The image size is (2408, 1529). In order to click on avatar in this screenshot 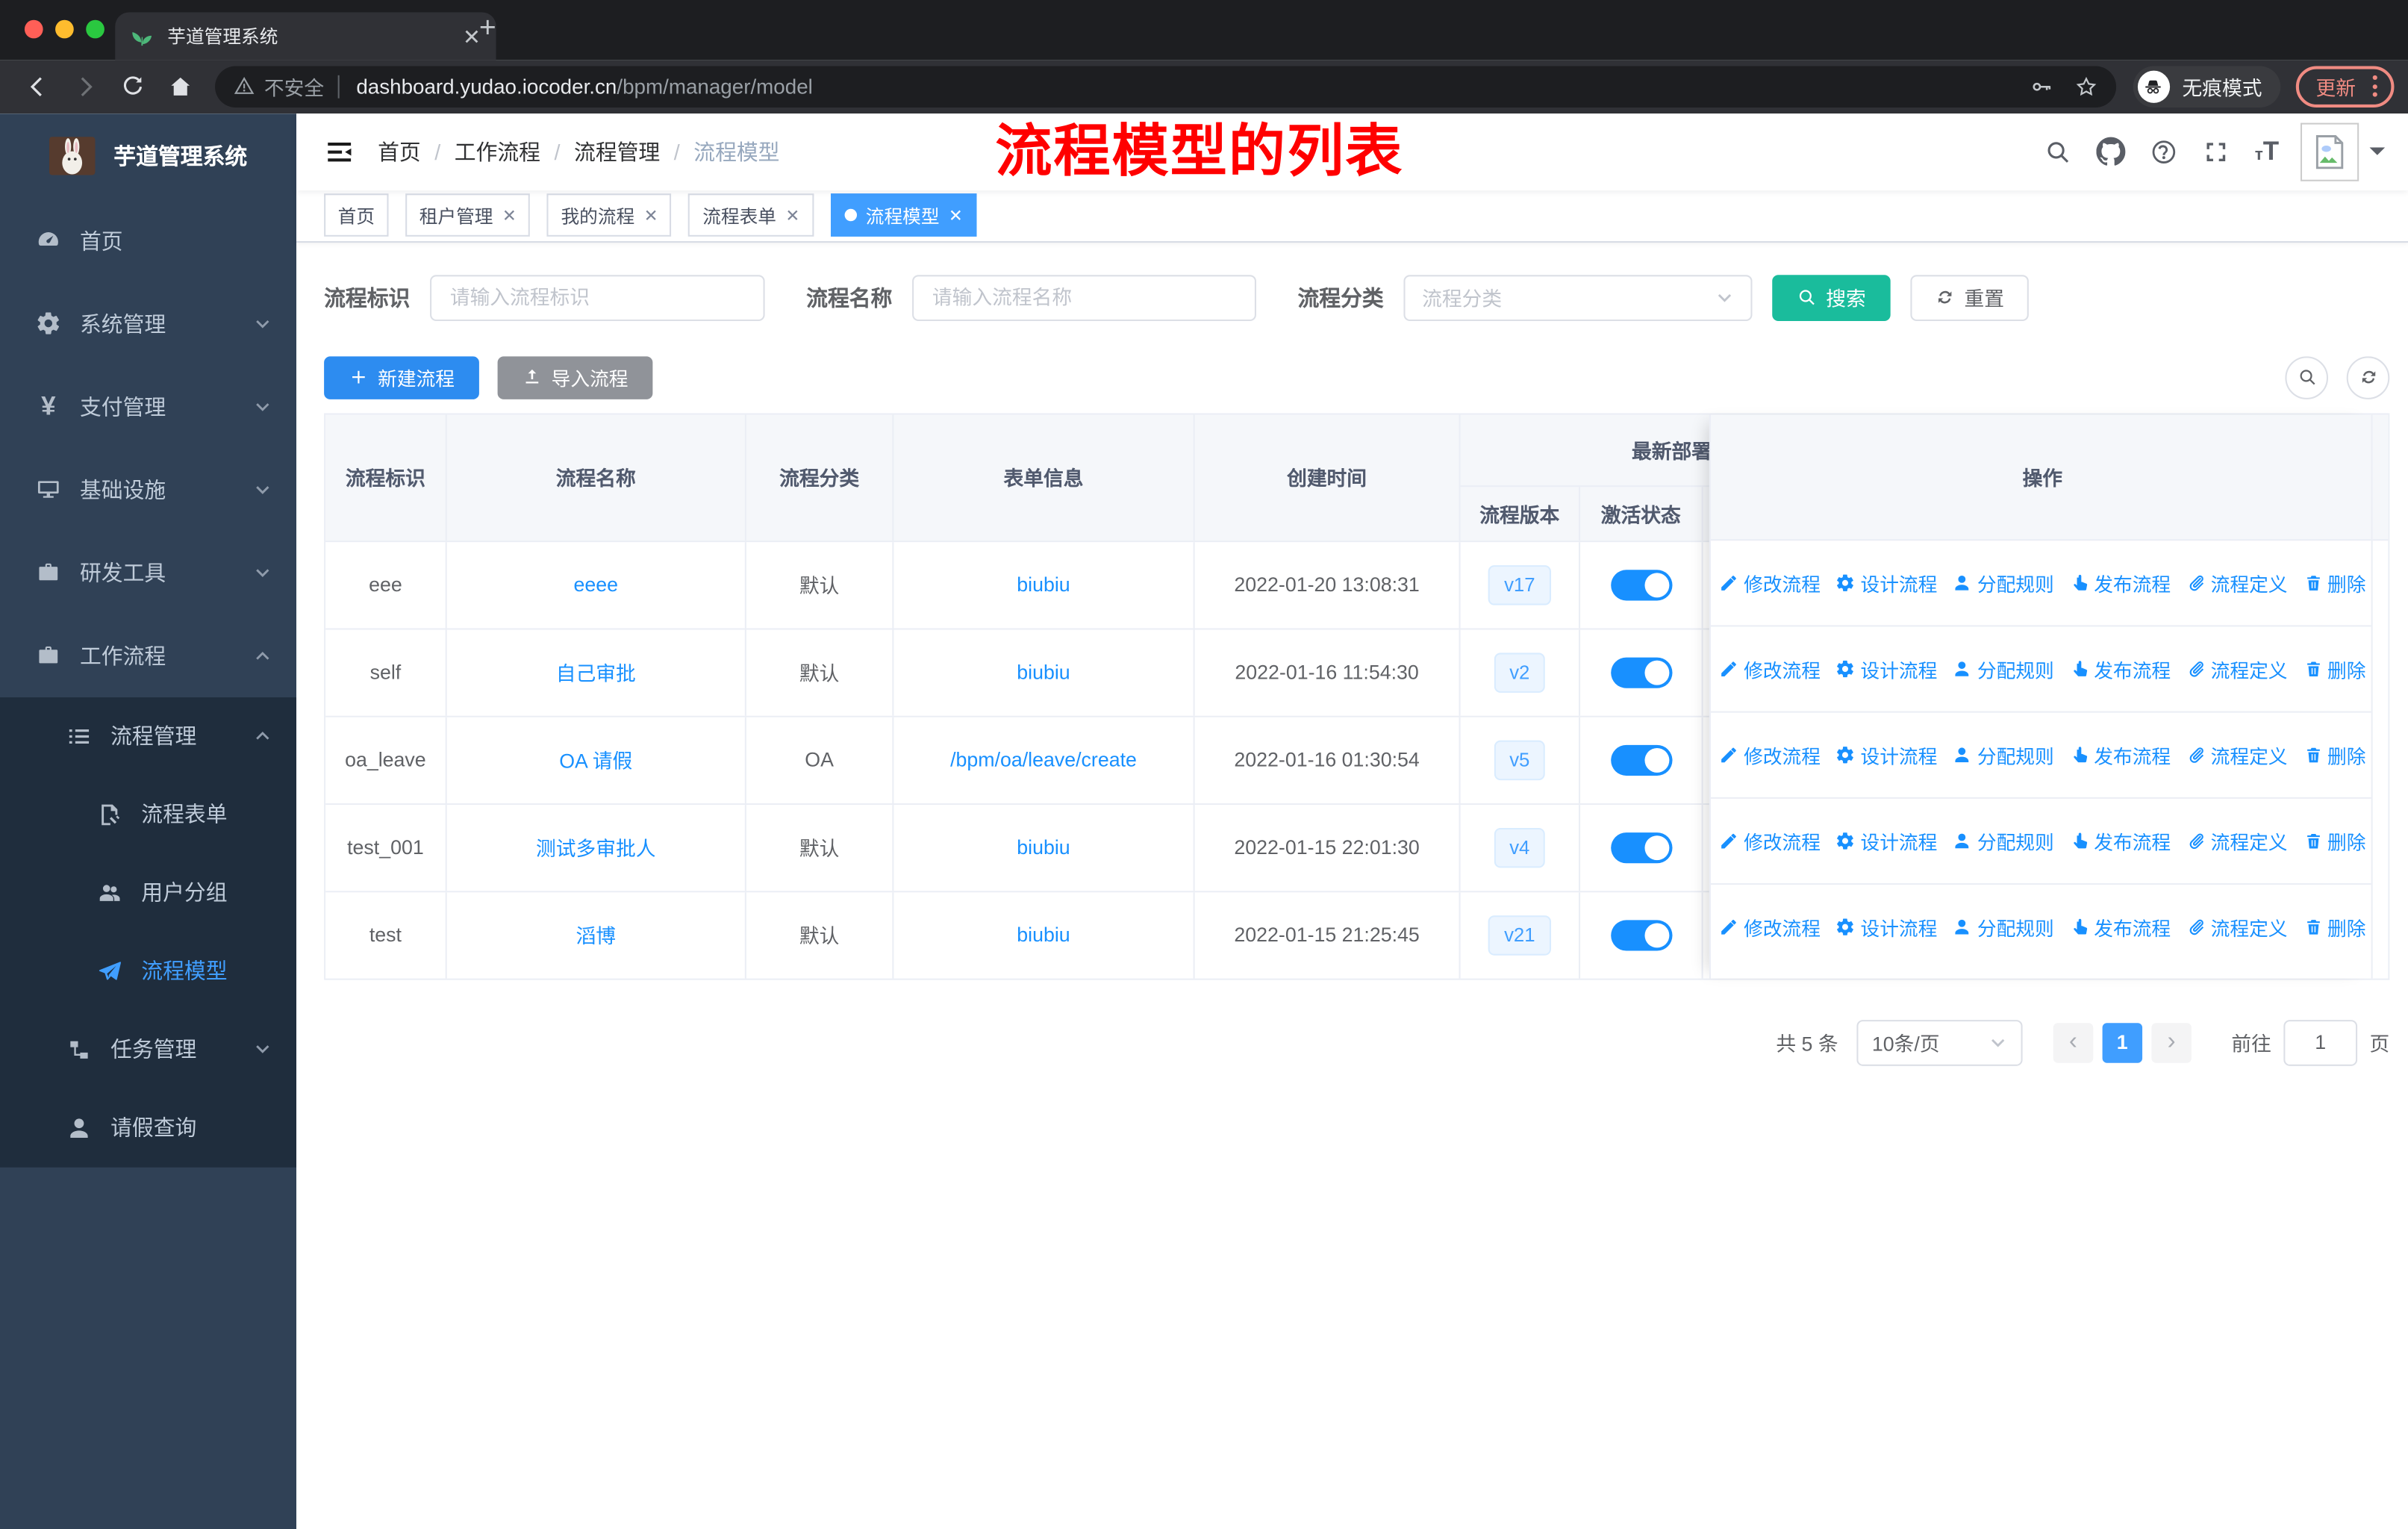, I will do `click(2329, 151)`.